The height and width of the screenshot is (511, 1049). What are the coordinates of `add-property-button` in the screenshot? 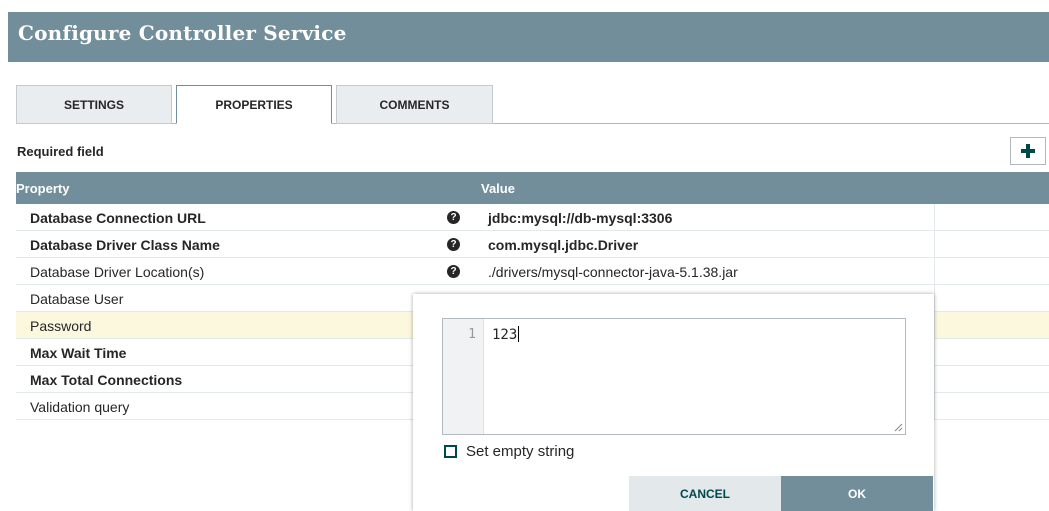 It's located at (1028, 151).